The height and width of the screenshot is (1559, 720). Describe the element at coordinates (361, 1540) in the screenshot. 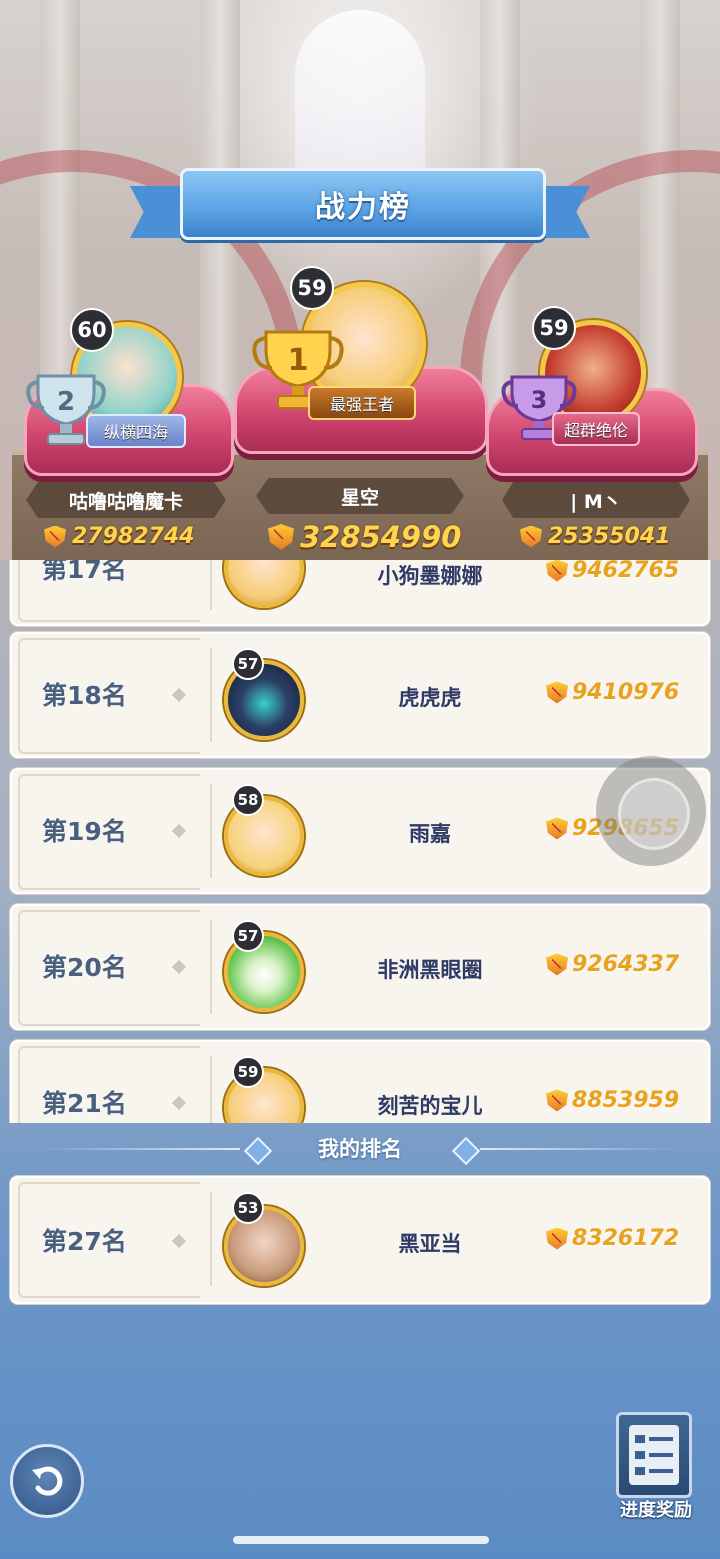

I see `home-indicator` at that location.